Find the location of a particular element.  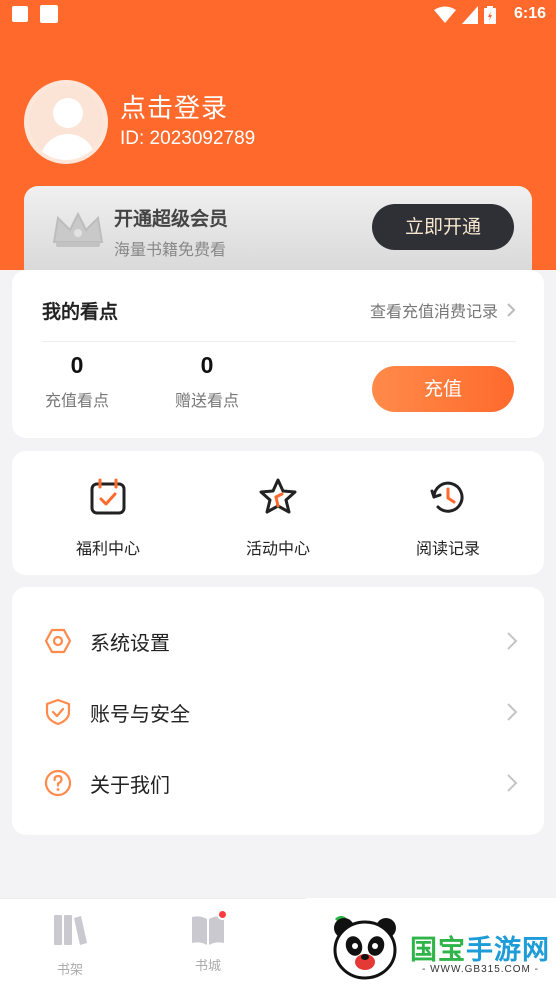

watermark-name: 国宝手游网 is located at coordinates (480, 950).